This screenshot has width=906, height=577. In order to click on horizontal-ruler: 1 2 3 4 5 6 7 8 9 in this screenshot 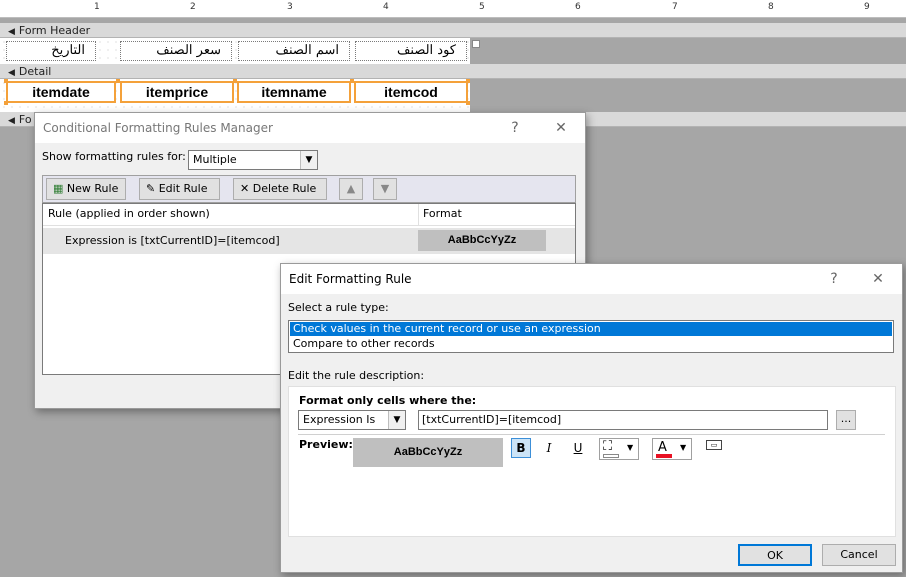, I will do `click(453, 9)`.